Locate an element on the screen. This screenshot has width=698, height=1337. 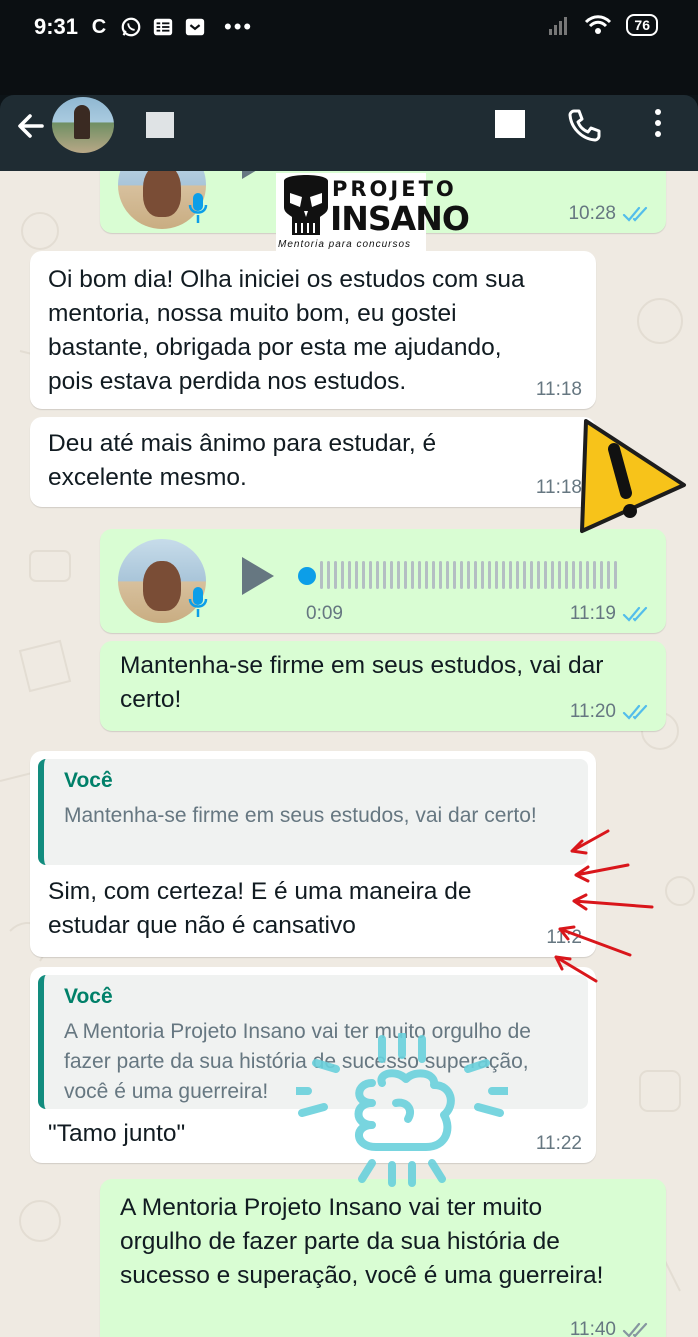
delivered-ticks-icon is located at coordinates (635, 1329).